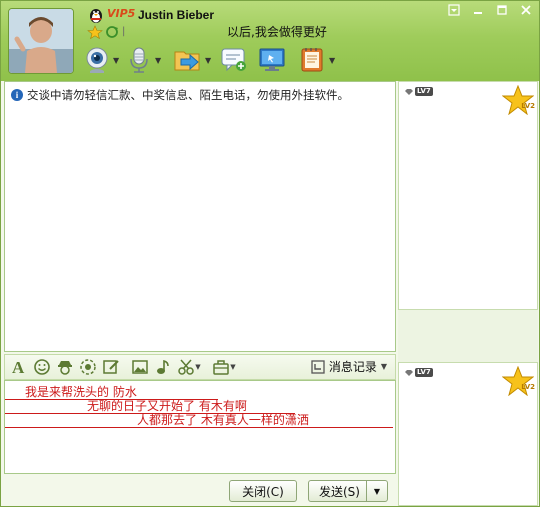 This screenshot has width=540, height=507. Describe the element at coordinates (96, 16) in the screenshot. I see `penguin-vip-icon` at that location.